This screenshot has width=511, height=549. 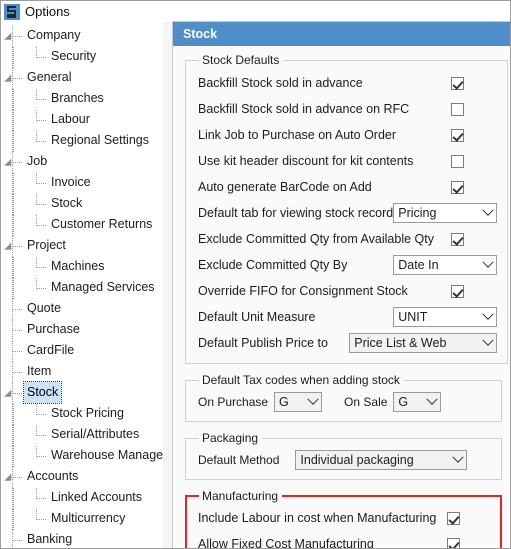 What do you see at coordinates (82, 351) in the screenshot?
I see `sidebar-item-cardfile: CardFile` at bounding box center [82, 351].